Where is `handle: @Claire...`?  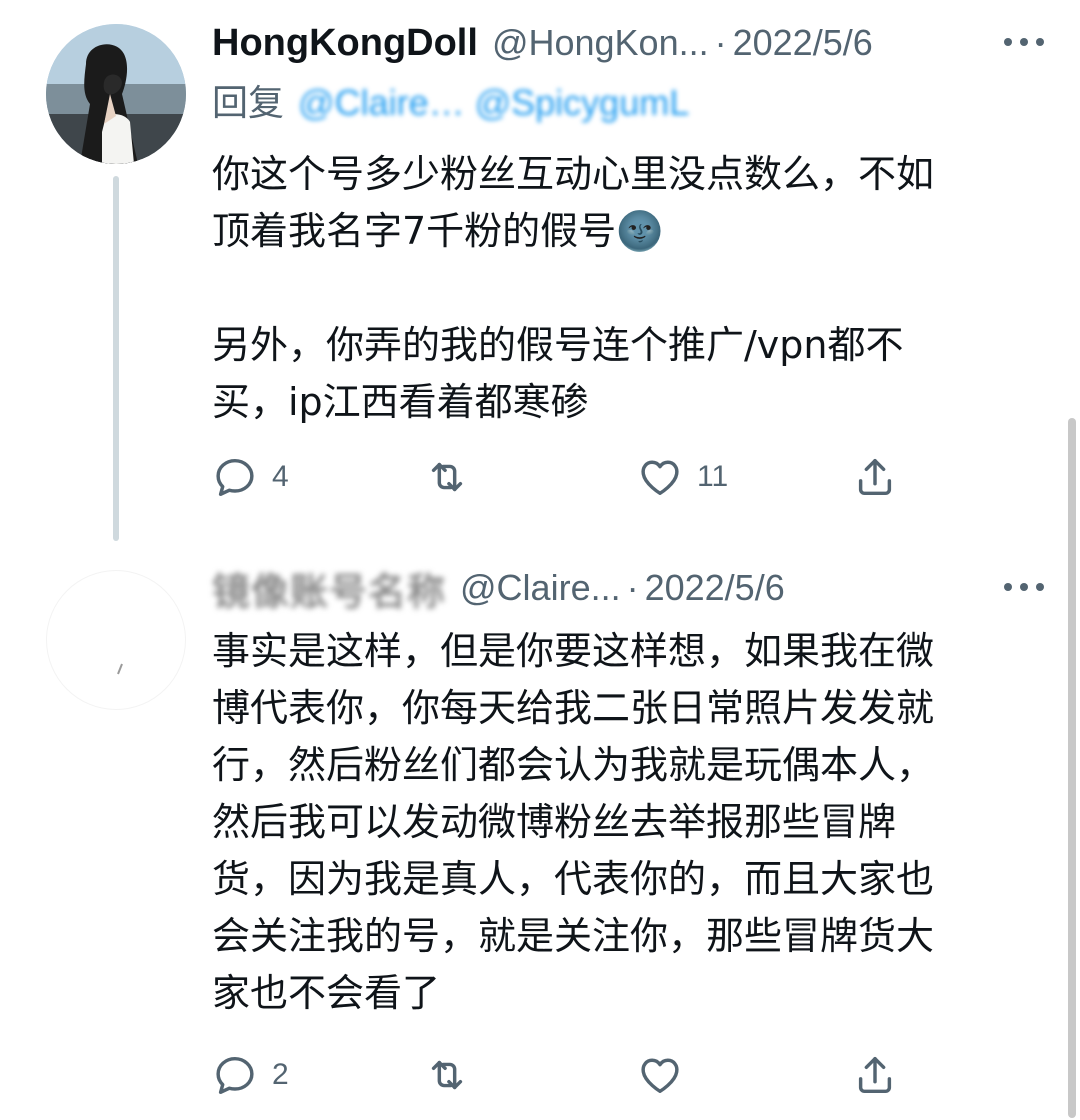
handle: @Claire... is located at coordinates (540, 588).